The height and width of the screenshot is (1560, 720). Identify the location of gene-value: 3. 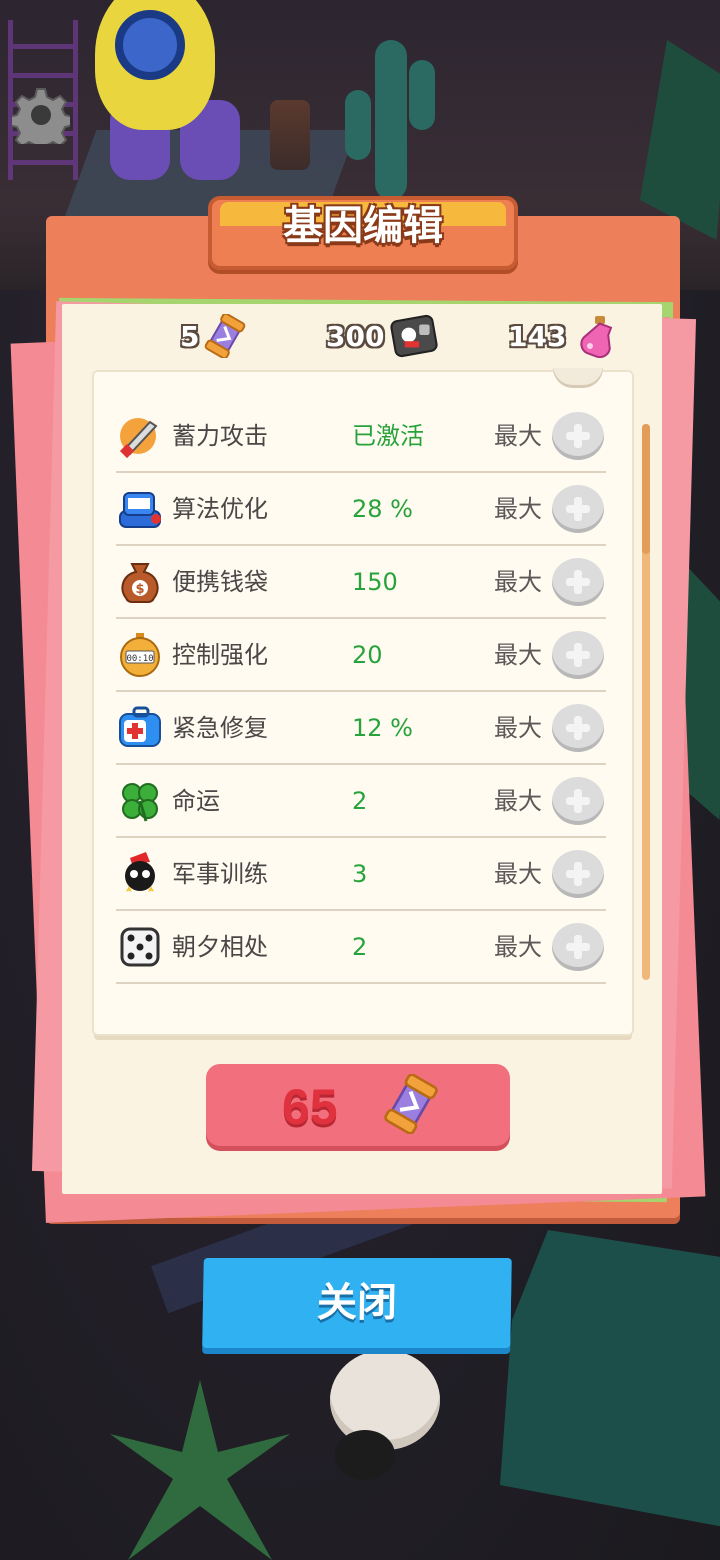
(360, 874).